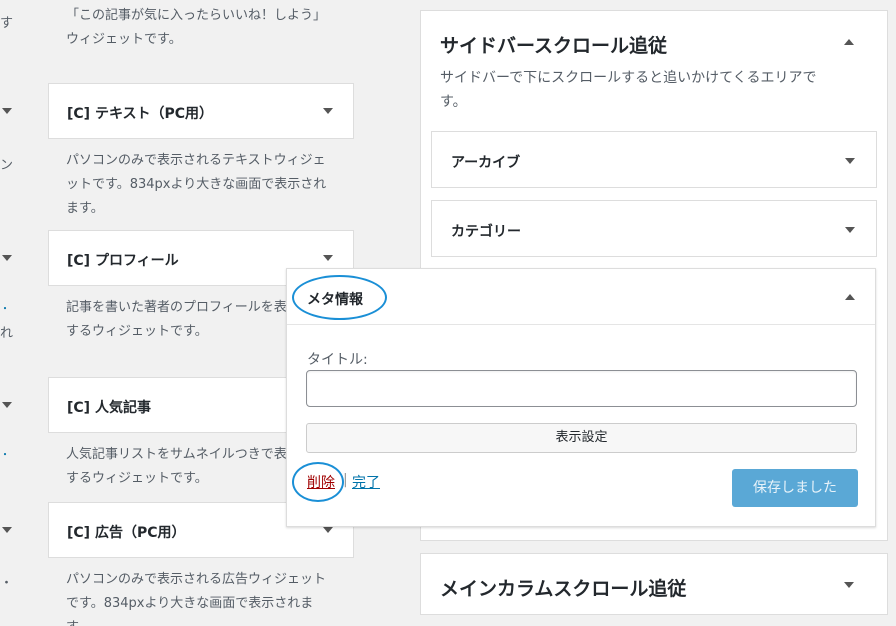 The height and width of the screenshot is (626, 896). I want to click on widget-title: [C] テキスト（PC用）, so click(140, 114).